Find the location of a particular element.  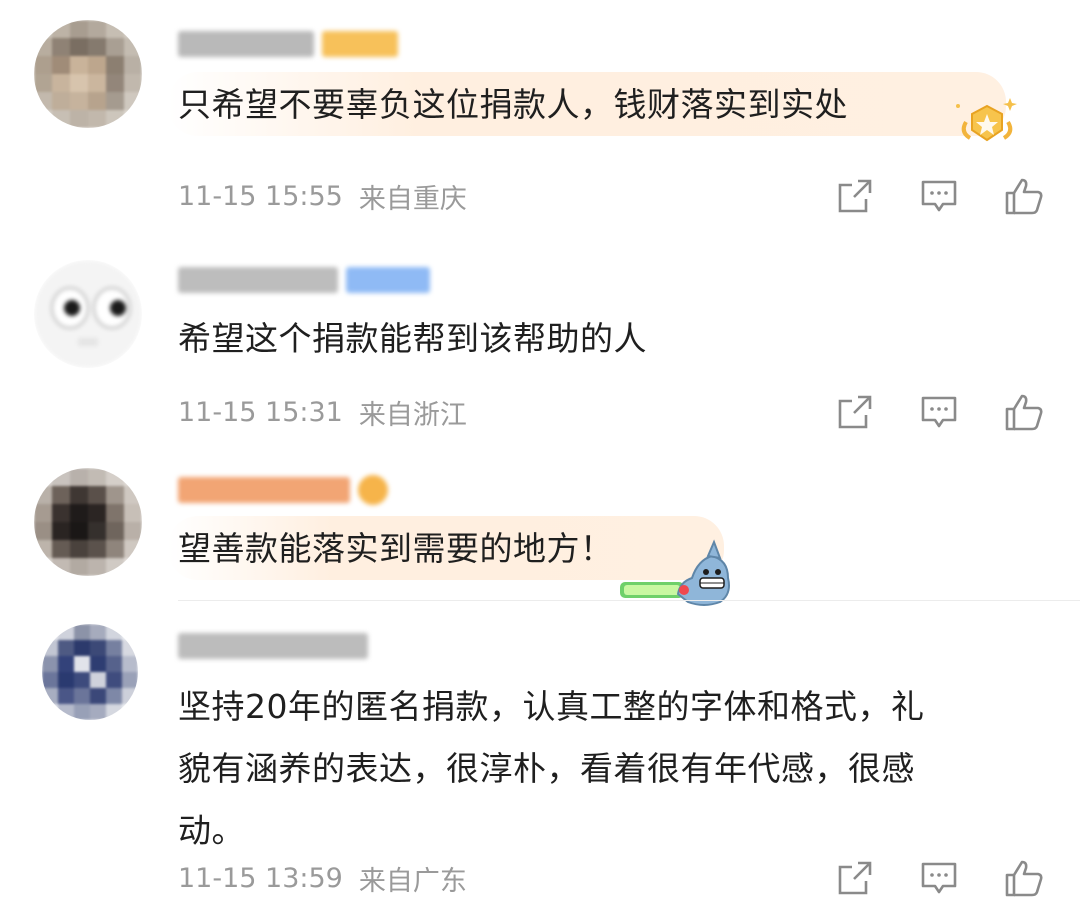

comment-location: 来自广东 is located at coordinates (412, 881).